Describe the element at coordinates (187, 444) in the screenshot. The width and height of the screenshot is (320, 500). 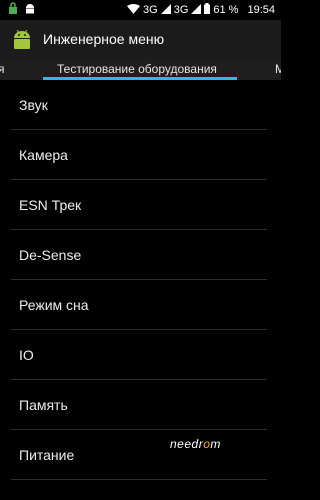
I see `watermark-text-a: needr` at that location.